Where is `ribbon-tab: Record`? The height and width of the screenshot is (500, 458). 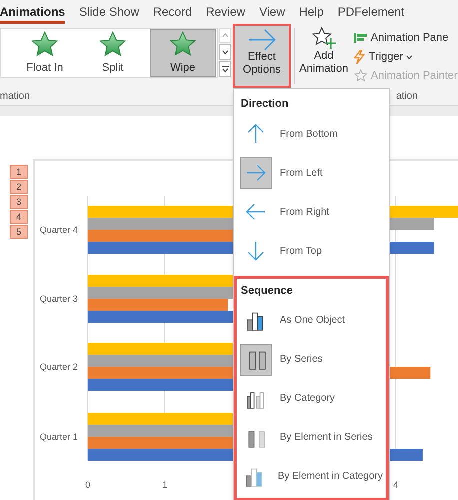 ribbon-tab: Record is located at coordinates (172, 13).